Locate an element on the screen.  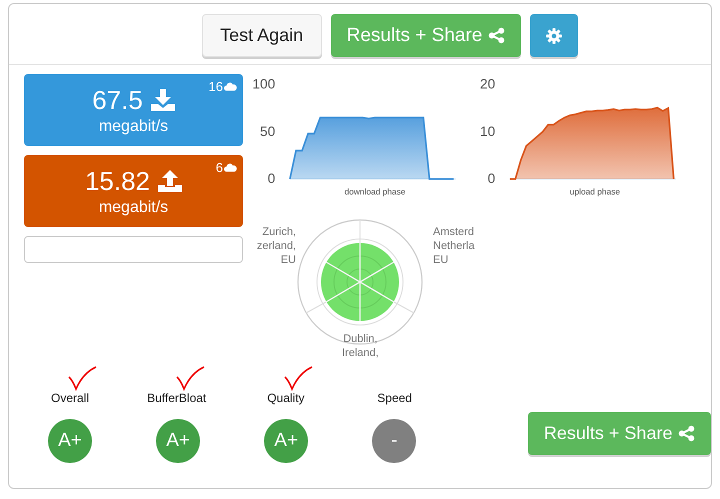
server-label: zerland, is located at coordinates (276, 246).